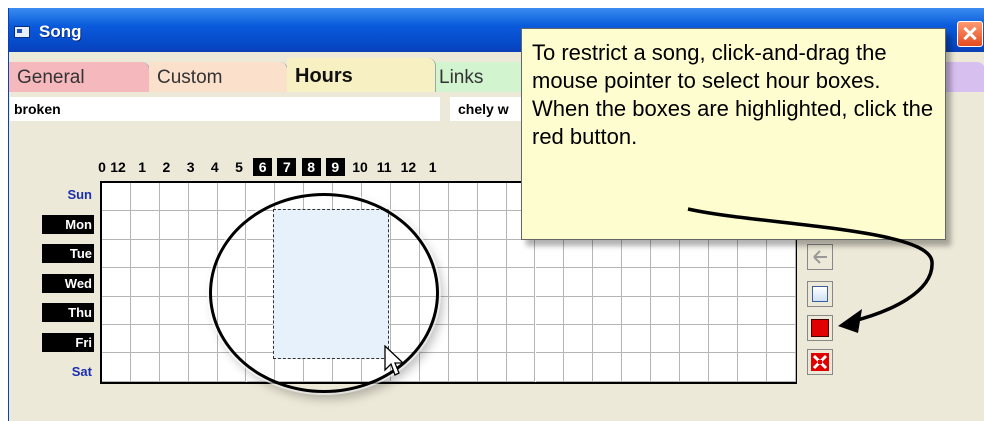 The height and width of the screenshot is (421, 984). What do you see at coordinates (218, 77) in the screenshot?
I see `tab-custom: Custom` at bounding box center [218, 77].